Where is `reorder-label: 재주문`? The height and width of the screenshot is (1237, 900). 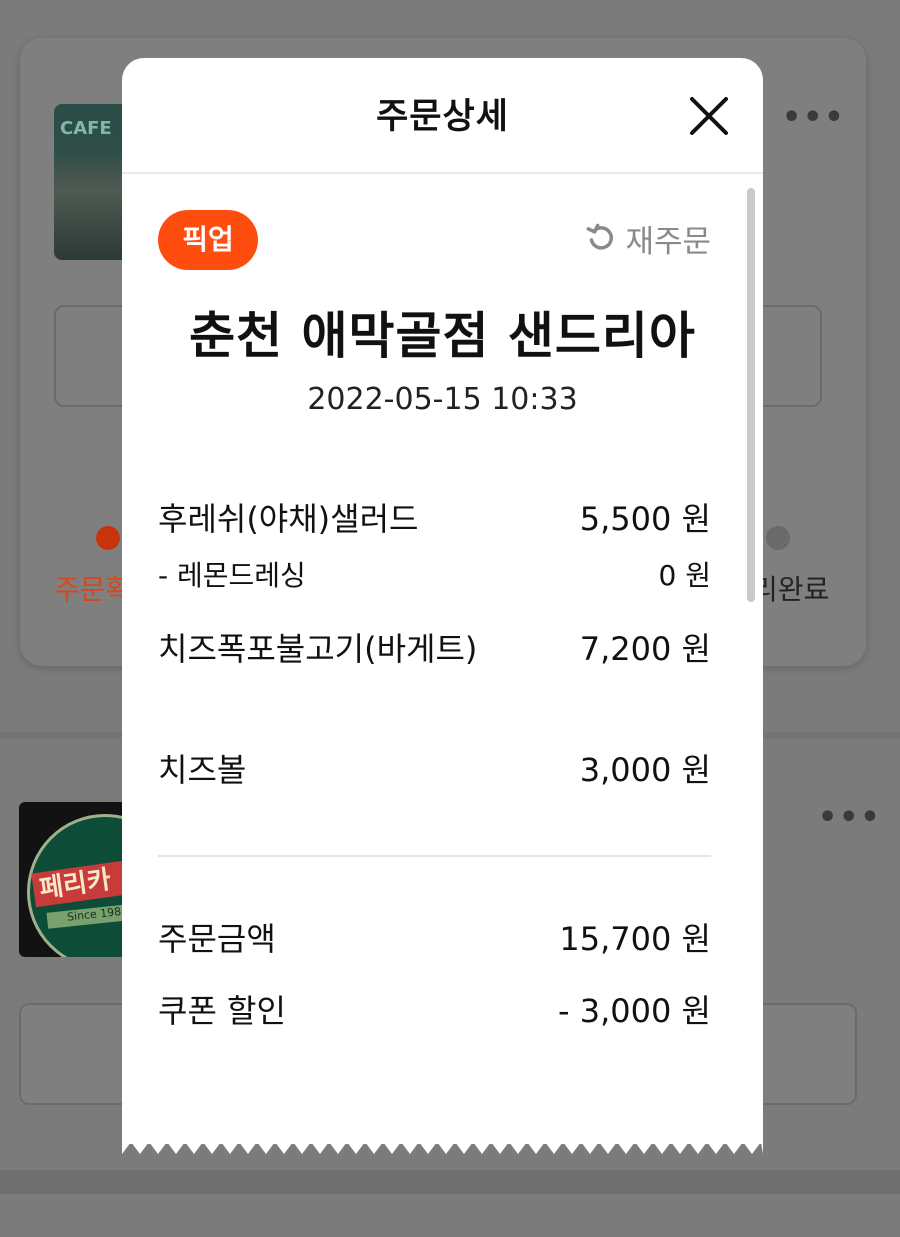 reorder-label: 재주문 is located at coordinates (668, 241).